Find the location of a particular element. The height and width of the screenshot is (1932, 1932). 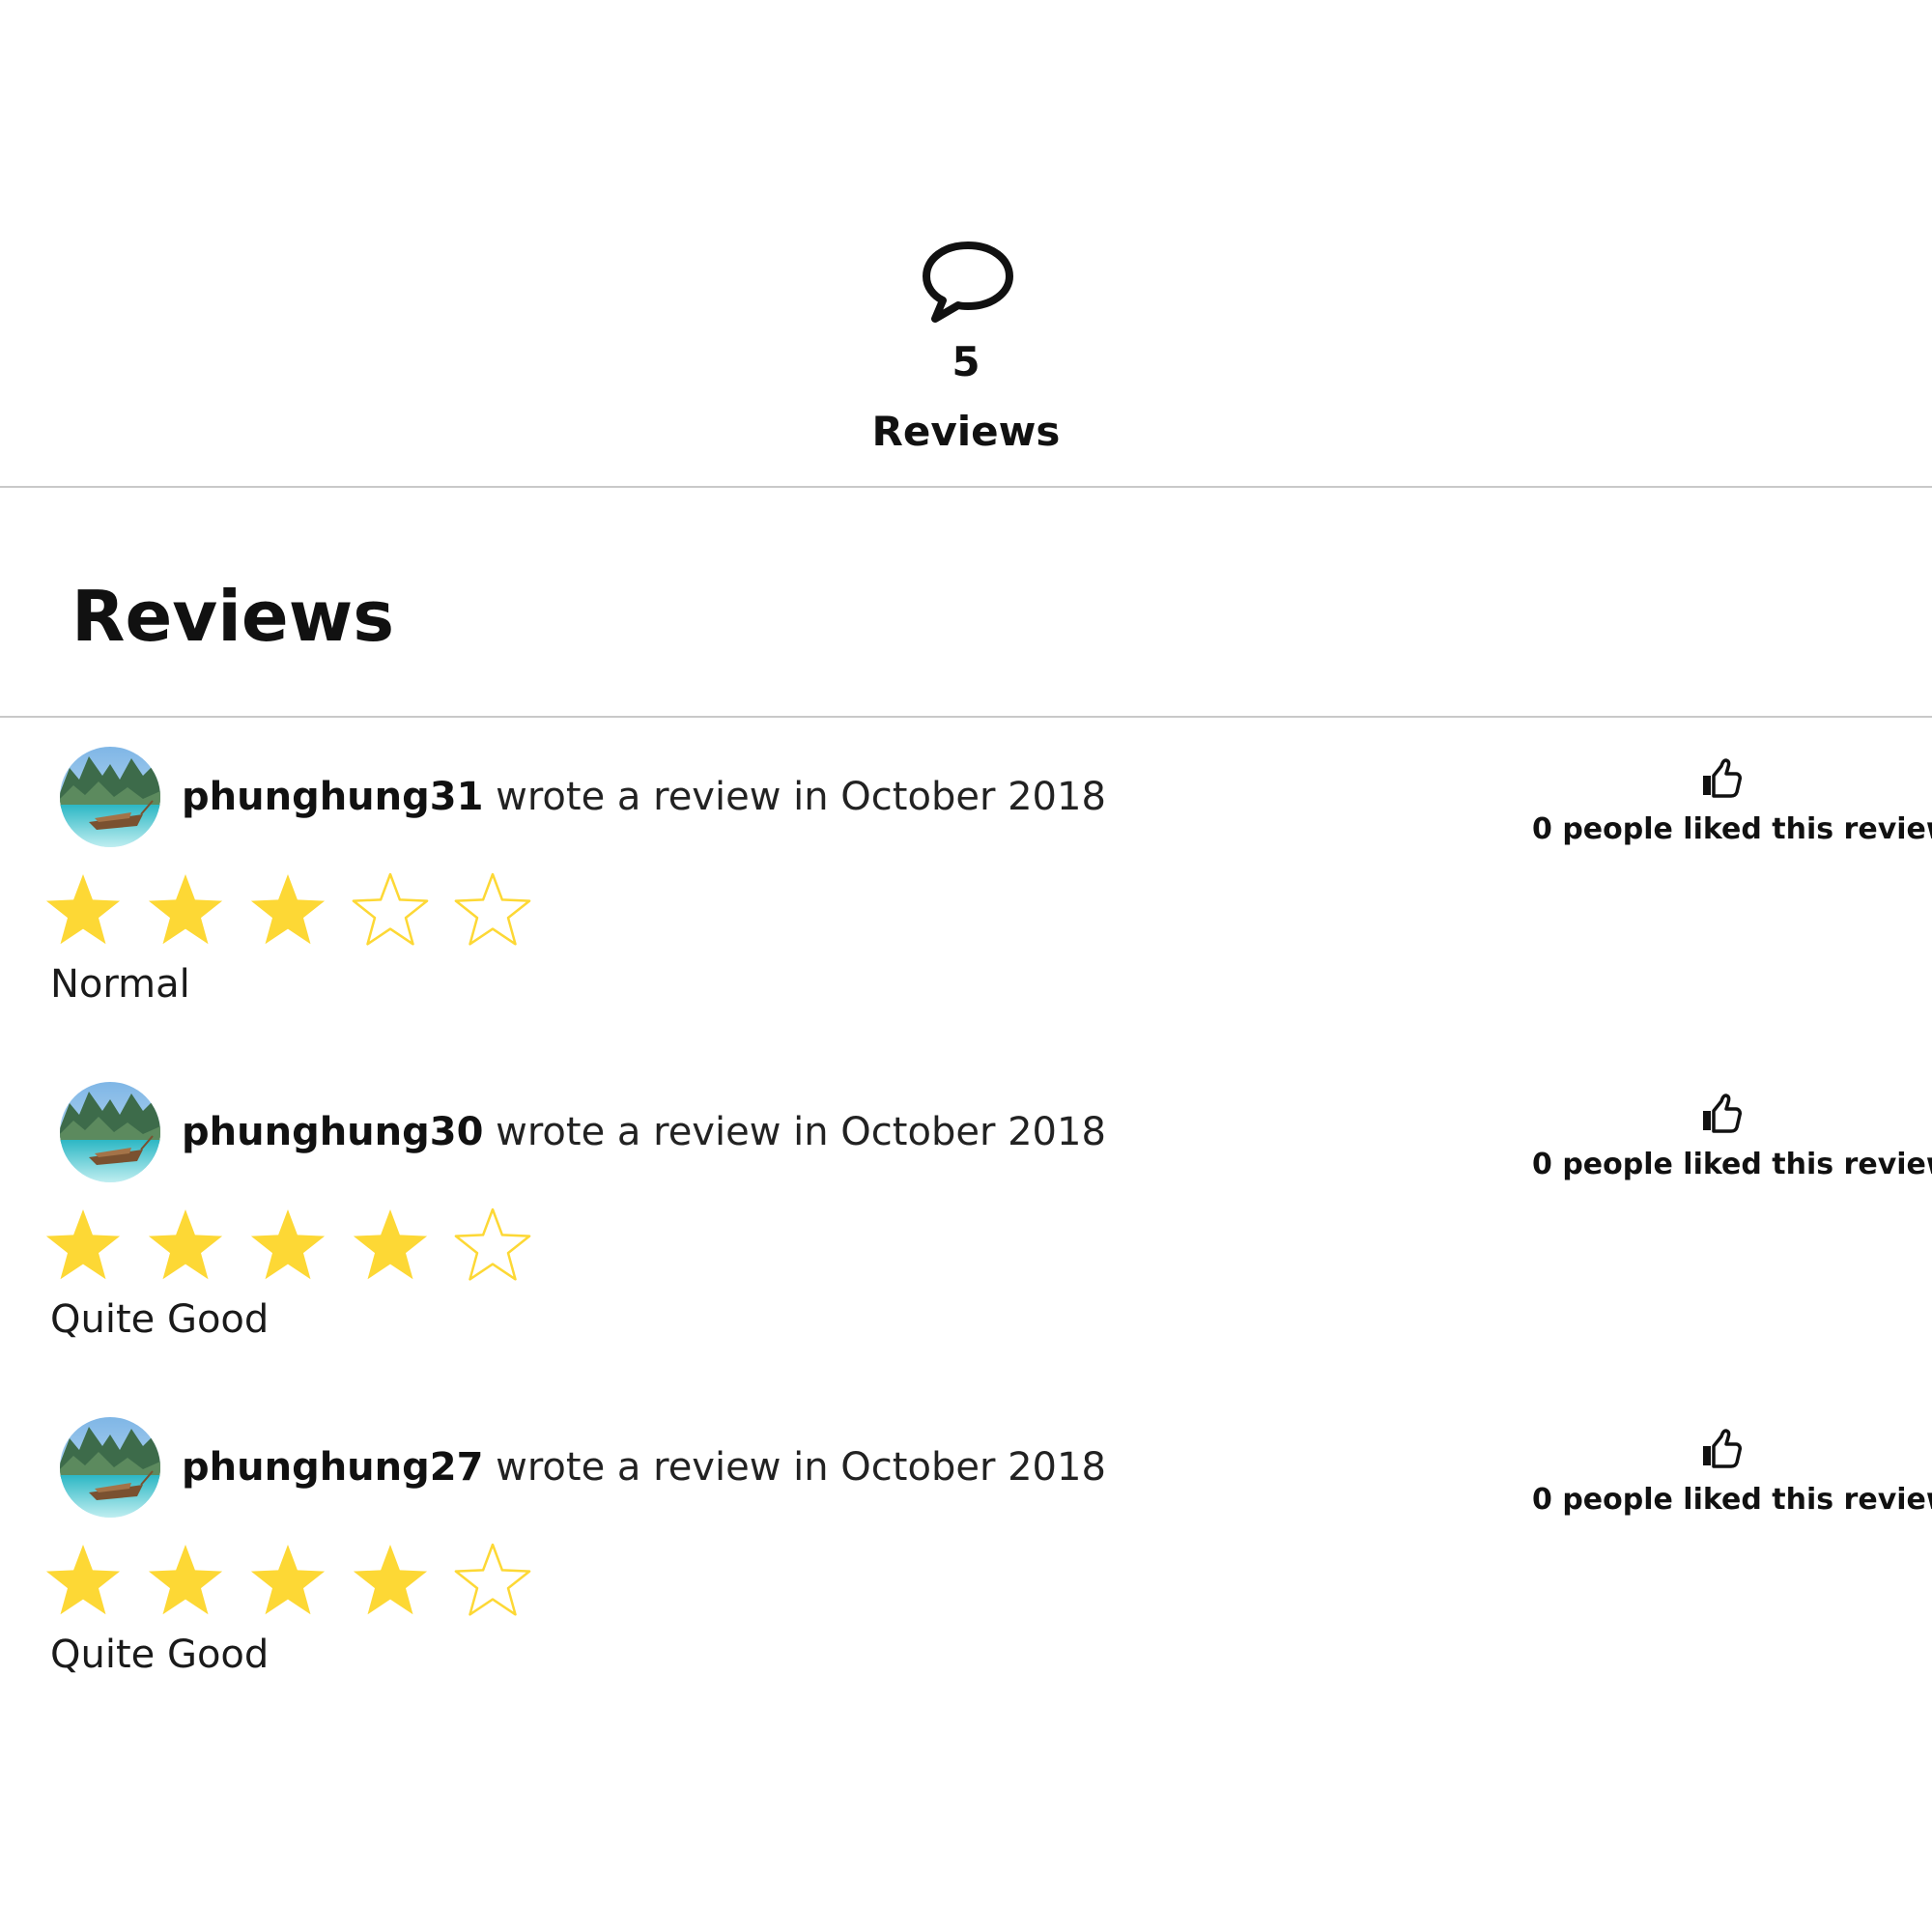

review-username: phunghung30 is located at coordinates (332, 1132).